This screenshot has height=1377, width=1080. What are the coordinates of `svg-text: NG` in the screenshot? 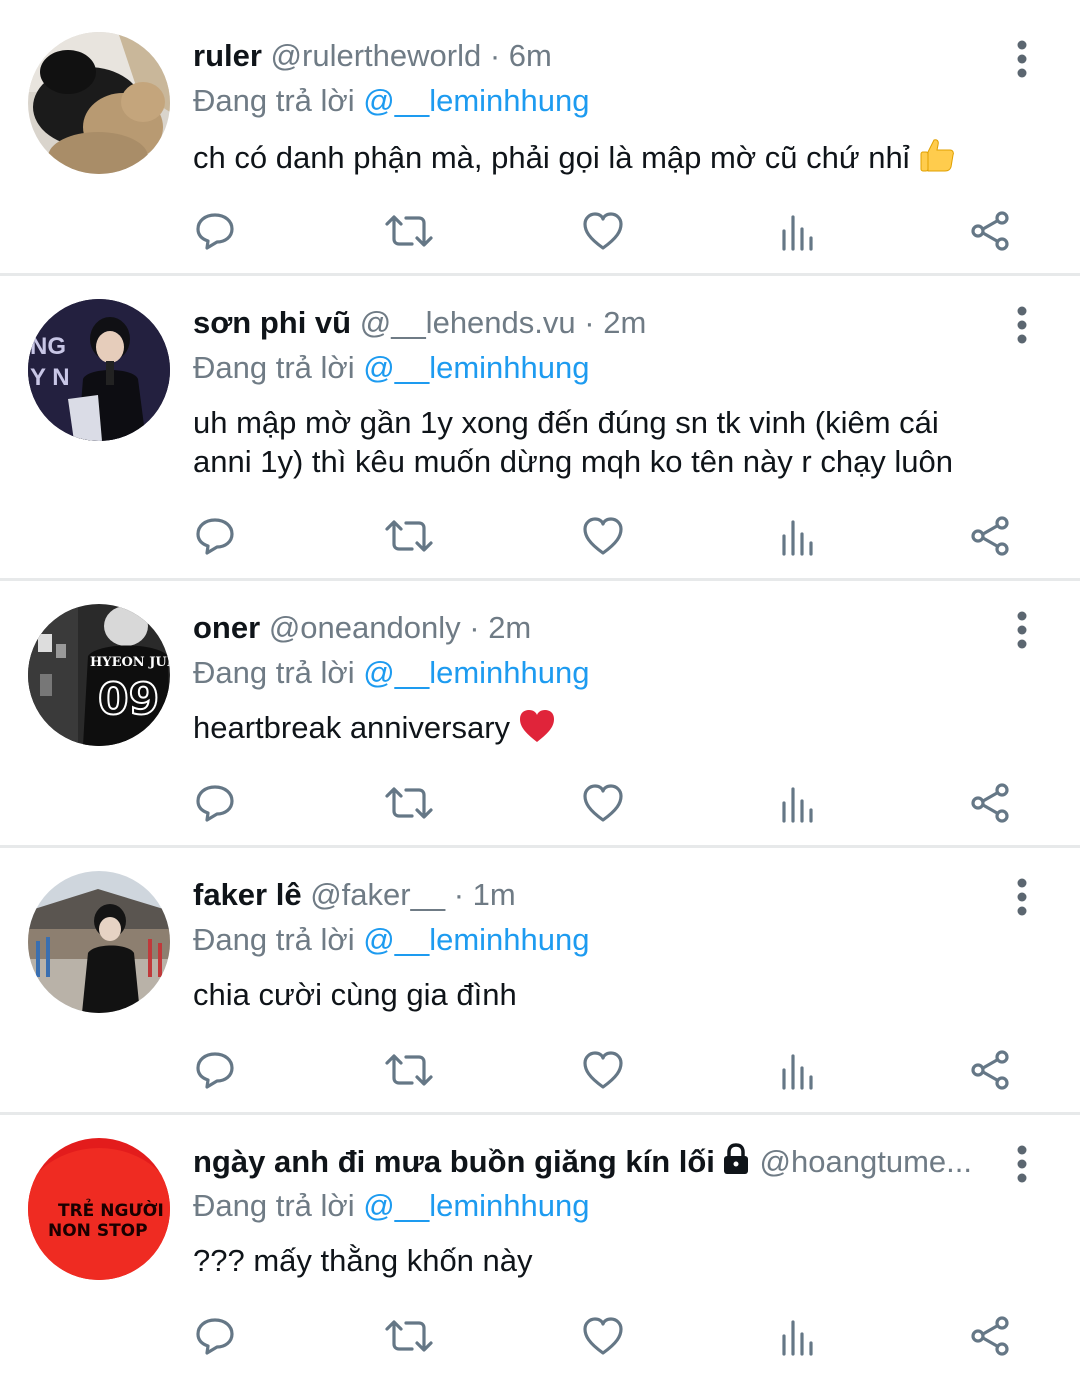 It's located at (48, 346).